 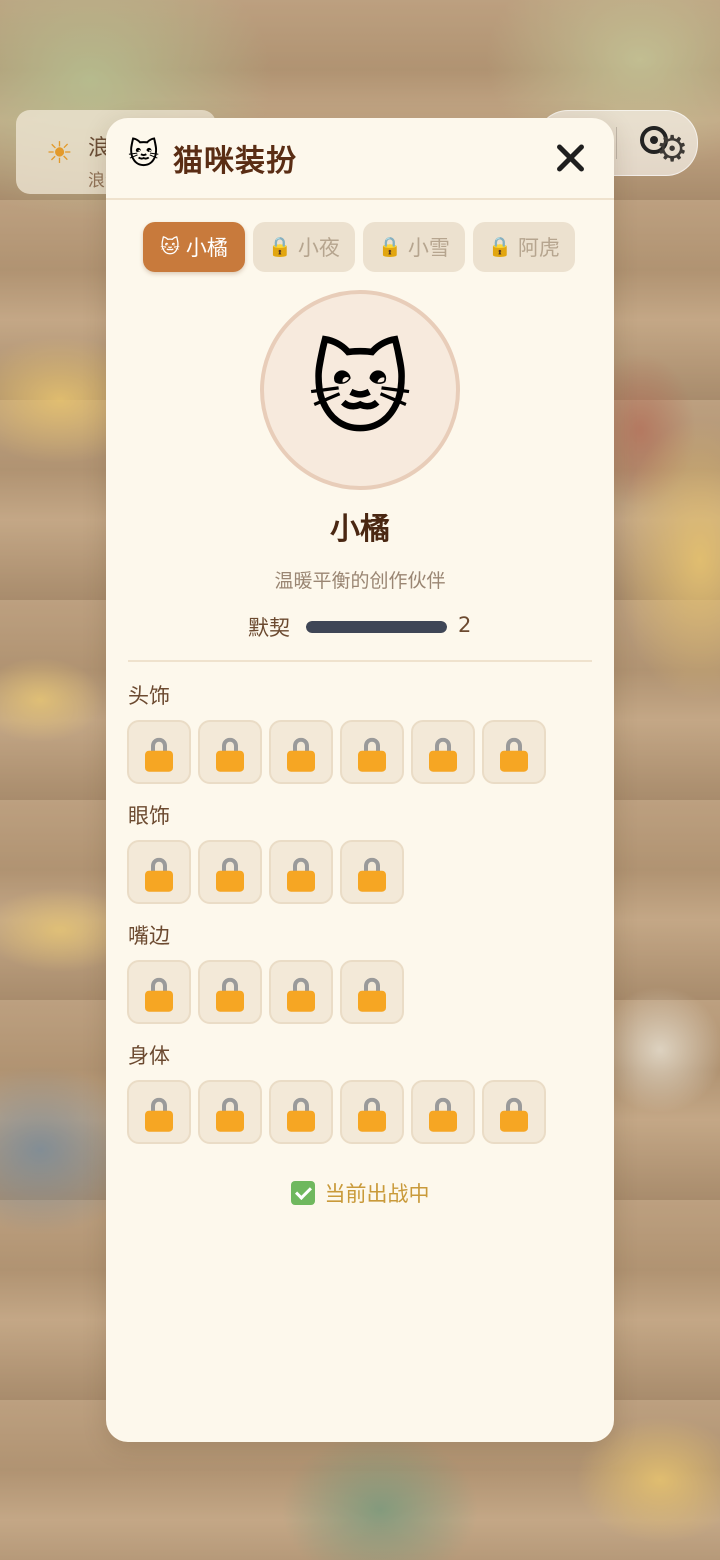 I want to click on tab-label: 小夜, so click(x=318, y=248).